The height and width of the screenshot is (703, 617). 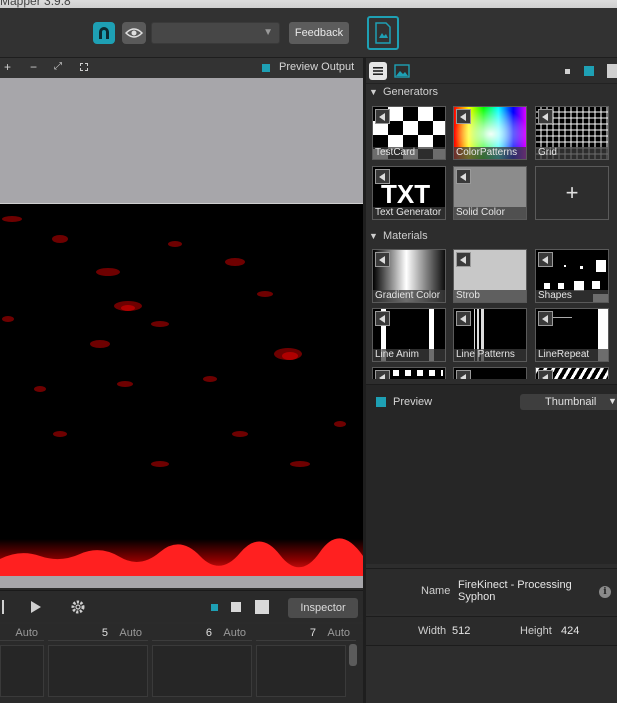 I want to click on layers-grid: Auto 5 Auto 6 Auto 7 Auto, so click(x=181, y=663).